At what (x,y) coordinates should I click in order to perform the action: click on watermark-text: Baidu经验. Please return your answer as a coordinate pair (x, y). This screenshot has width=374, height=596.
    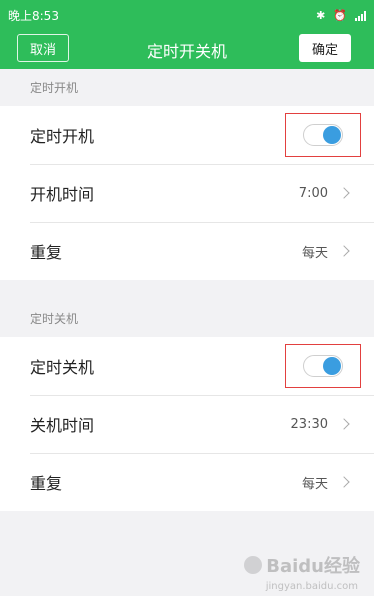
    Looking at the image, I should click on (313, 566).